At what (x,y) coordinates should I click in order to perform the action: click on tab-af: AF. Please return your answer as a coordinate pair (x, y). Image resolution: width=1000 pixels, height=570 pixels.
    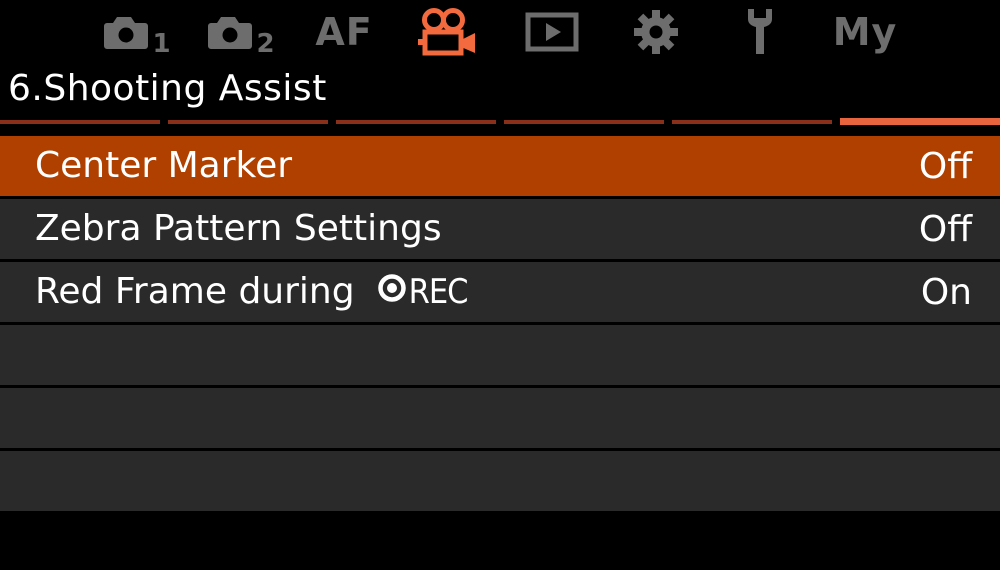
    Looking at the image, I should click on (344, 32).